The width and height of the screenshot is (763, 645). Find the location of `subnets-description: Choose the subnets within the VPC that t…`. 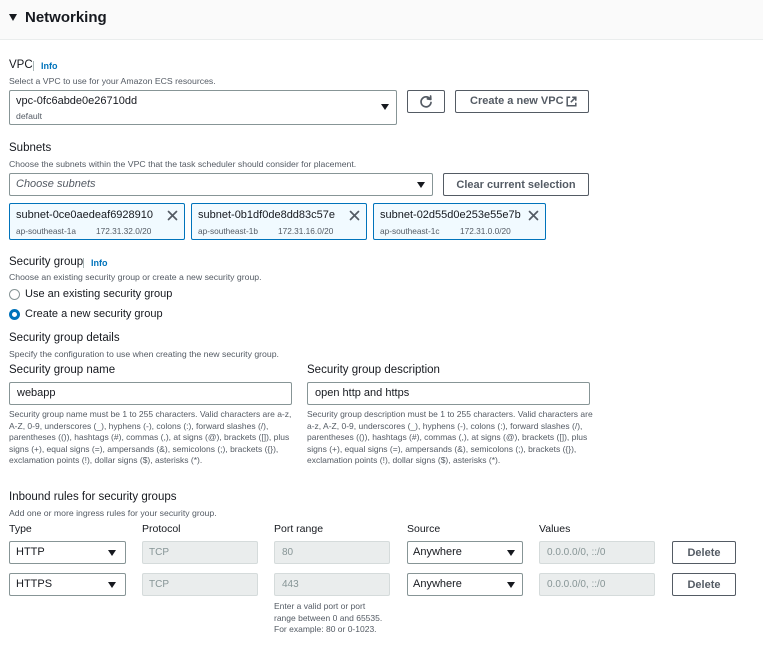

subnets-description: Choose the subnets within the VPC that t… is located at coordinates (183, 164).